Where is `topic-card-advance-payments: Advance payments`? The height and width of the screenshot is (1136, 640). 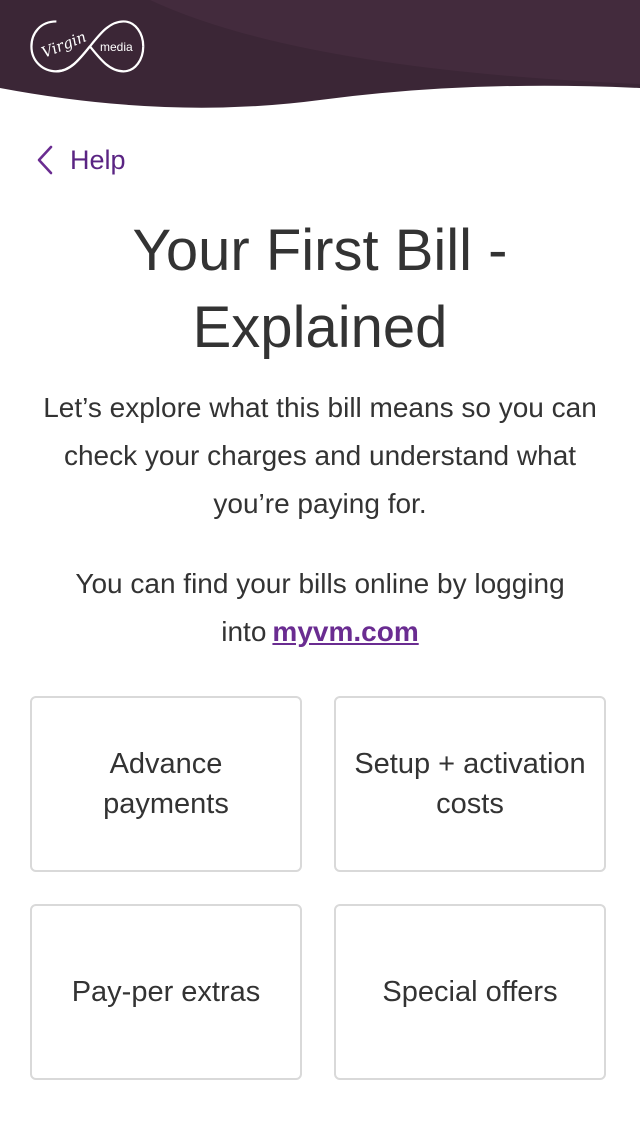
topic-card-advance-payments: Advance payments is located at coordinates (166, 784).